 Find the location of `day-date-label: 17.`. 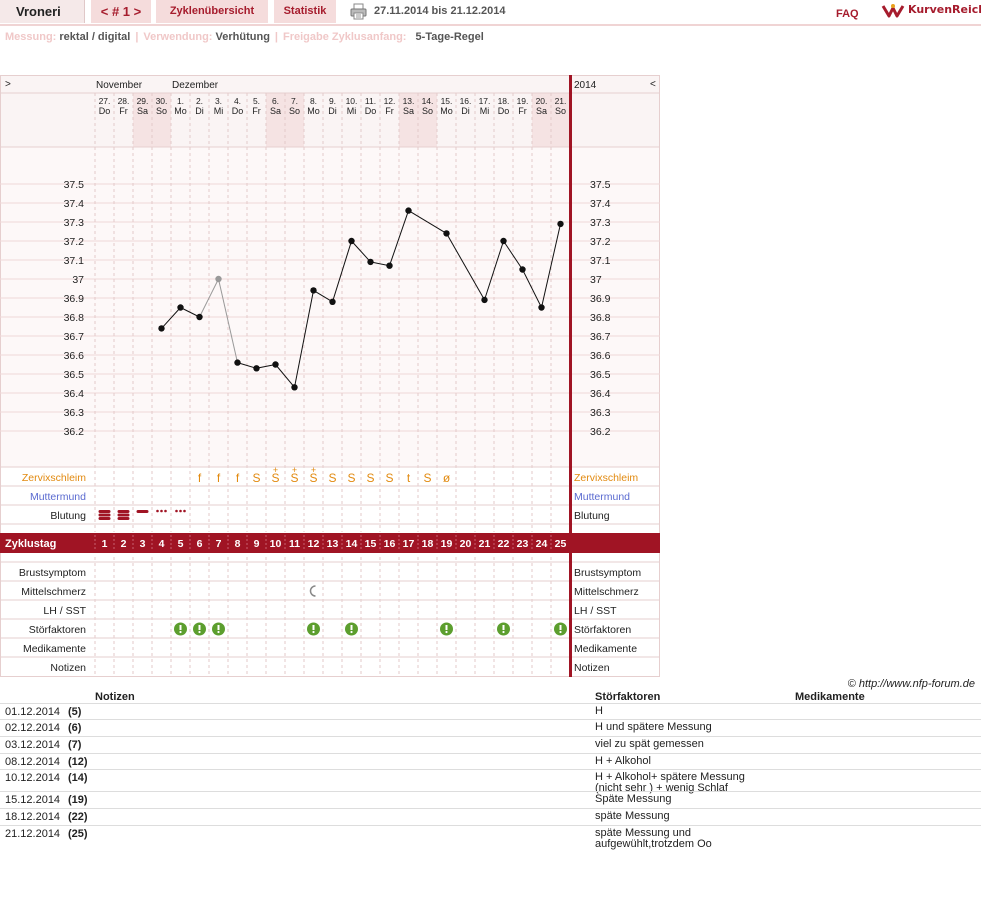

day-date-label: 17. is located at coordinates (485, 101).